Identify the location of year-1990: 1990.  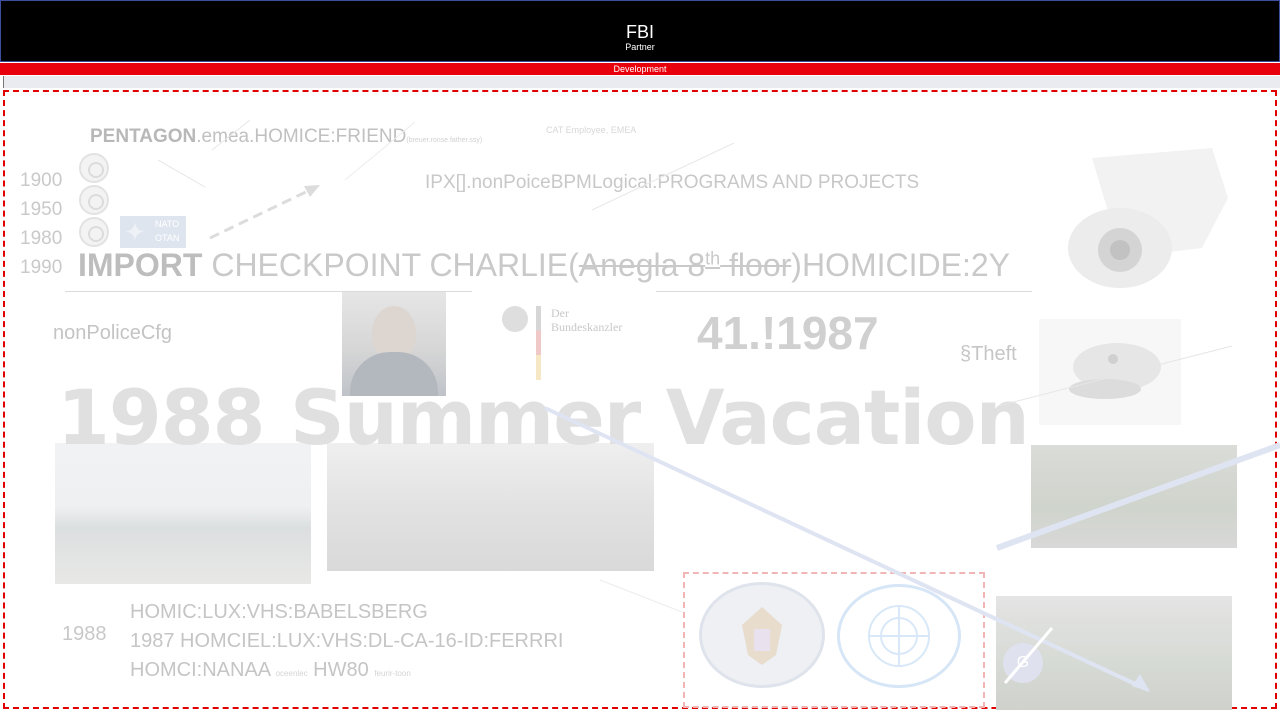
(41, 267).